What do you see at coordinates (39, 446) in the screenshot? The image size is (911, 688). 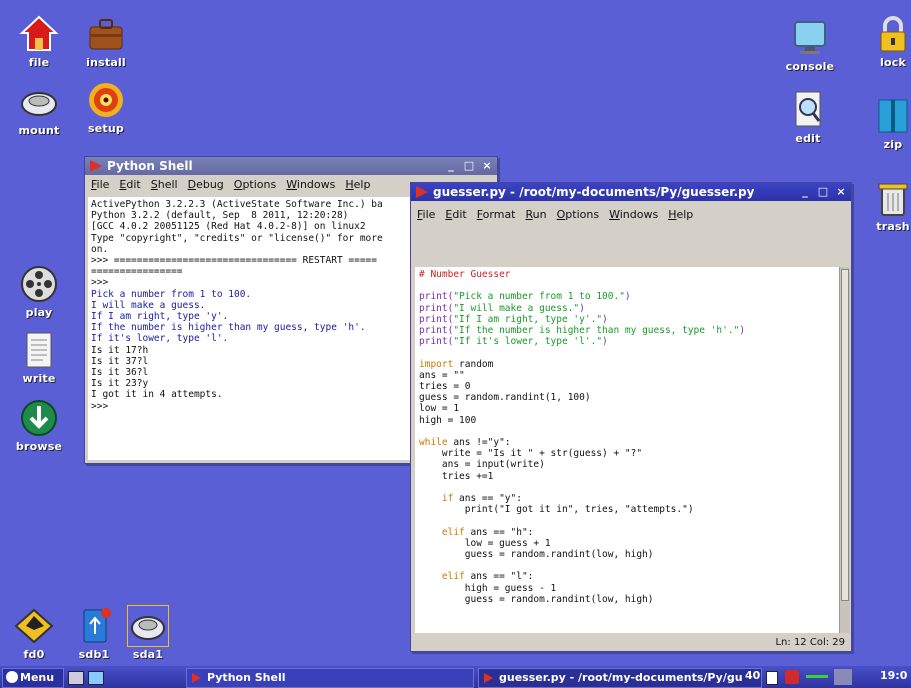 I see `desktop-icon-label: browse` at bounding box center [39, 446].